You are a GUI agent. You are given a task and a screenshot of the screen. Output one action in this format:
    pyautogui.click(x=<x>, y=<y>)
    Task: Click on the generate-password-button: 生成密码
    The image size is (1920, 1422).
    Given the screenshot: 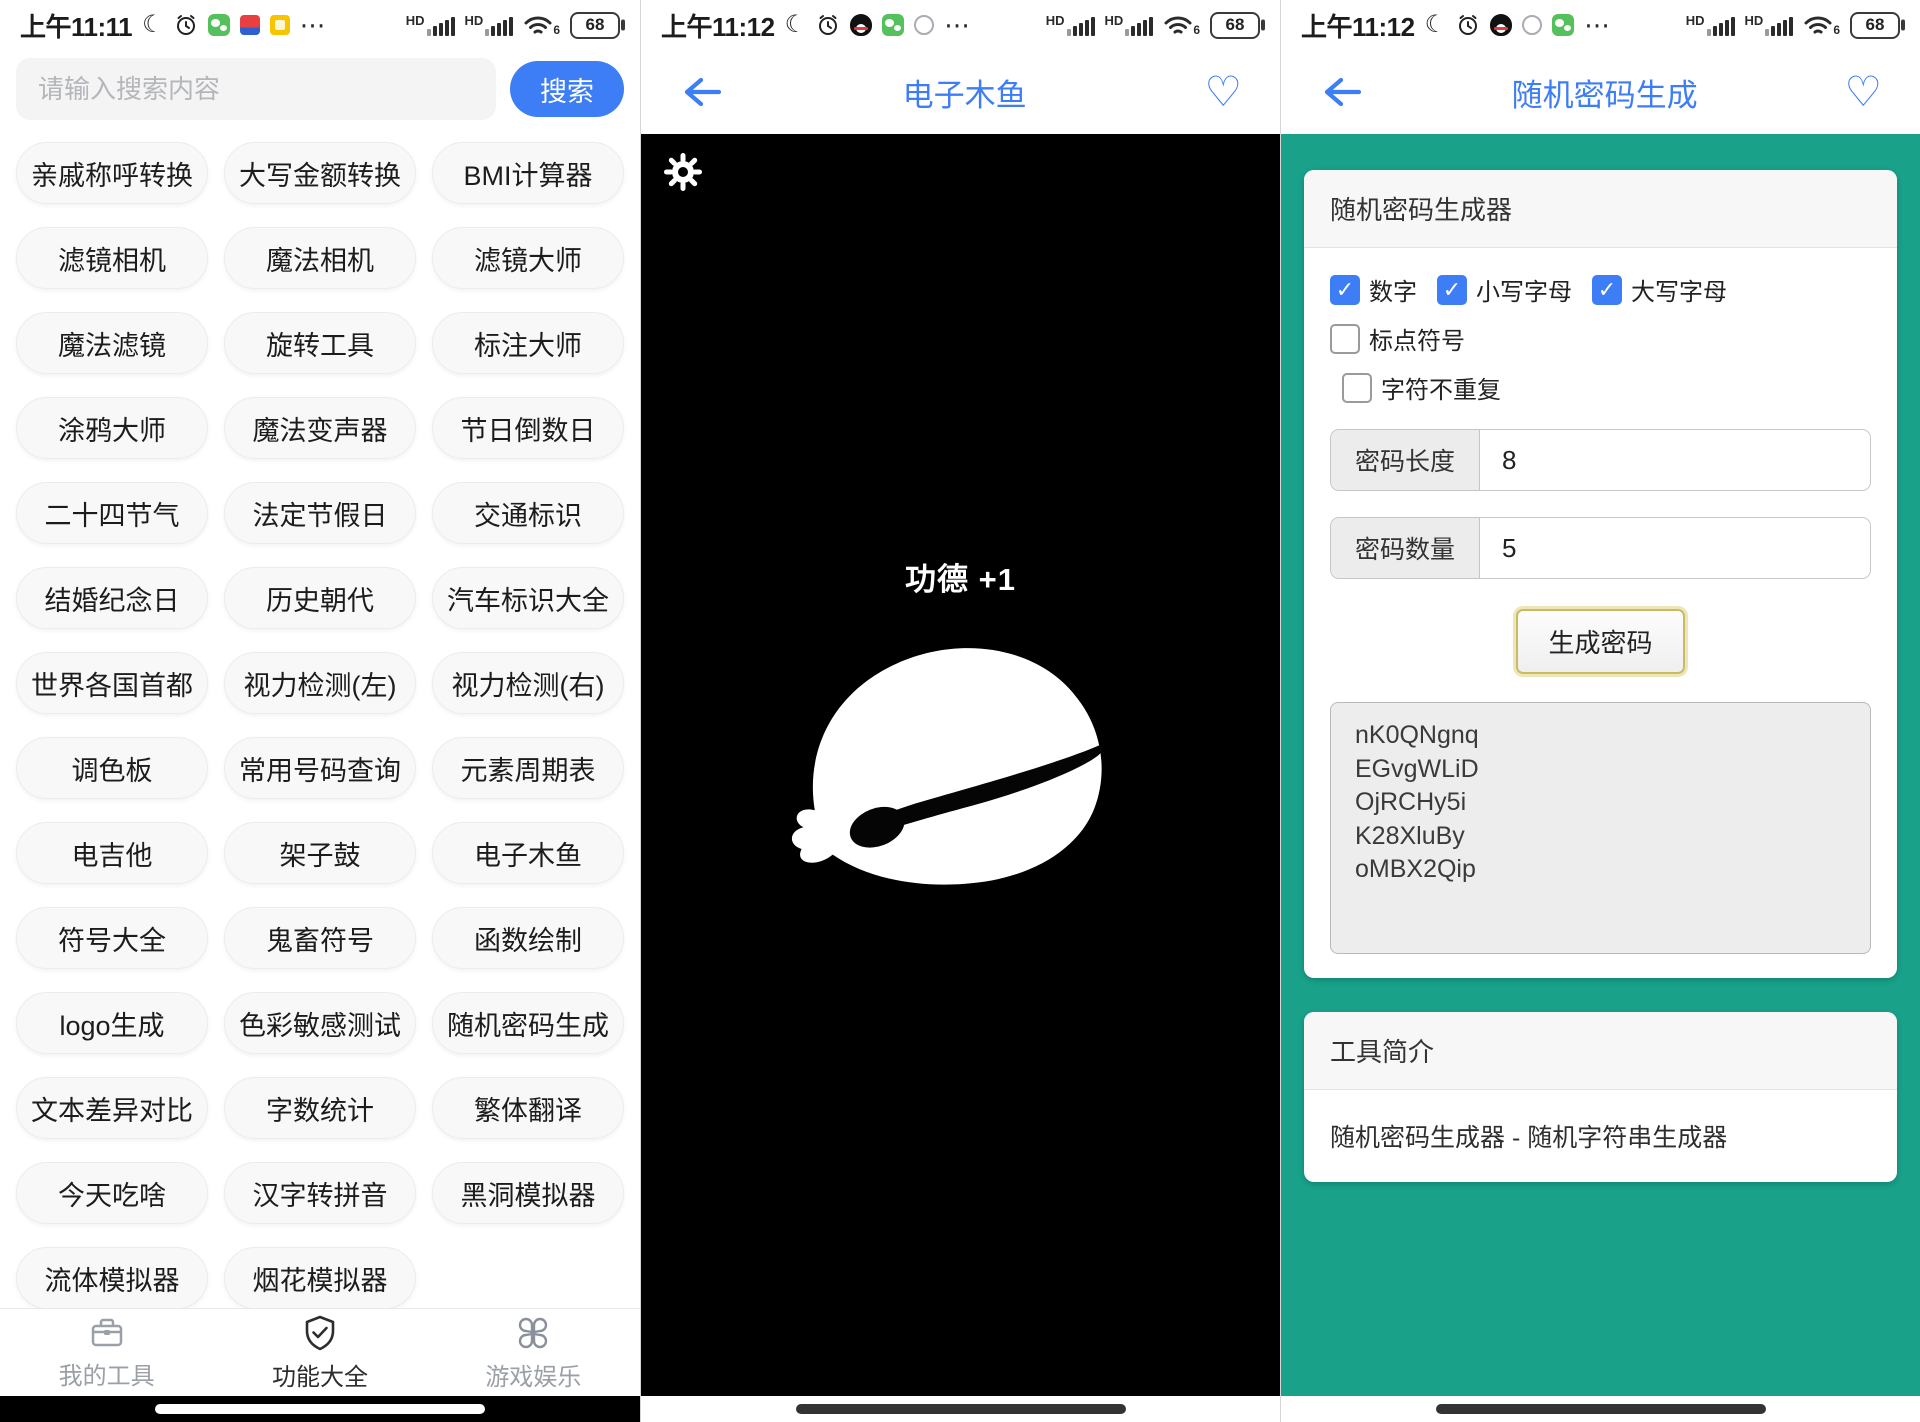 What is the action you would take?
    pyautogui.click(x=1600, y=641)
    